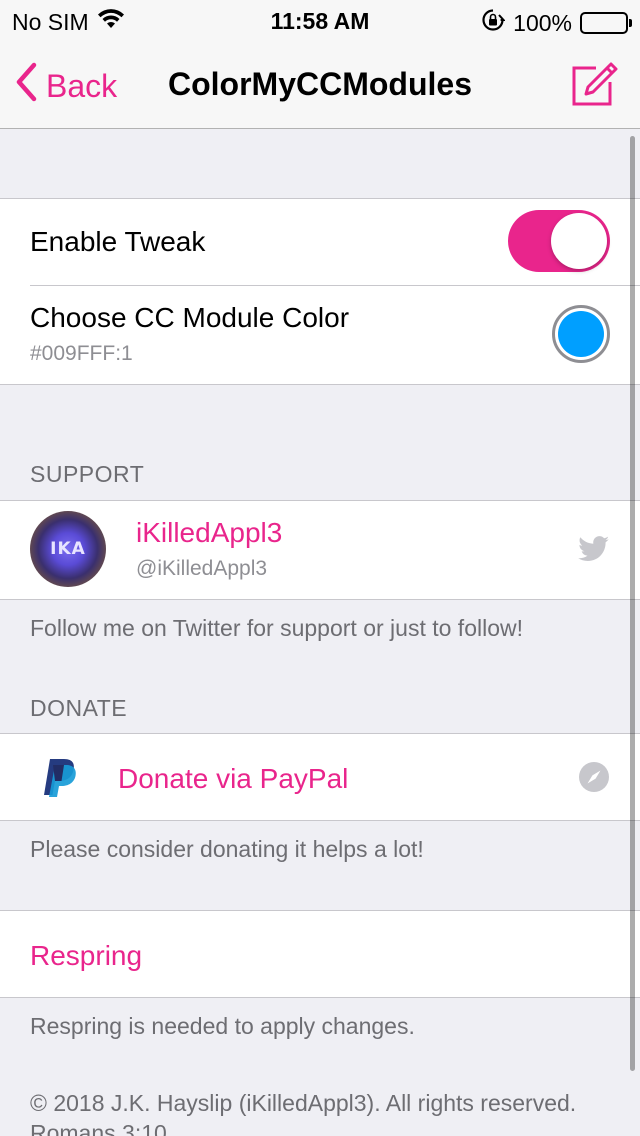  I want to click on enable-tweak-toggle, so click(559, 241).